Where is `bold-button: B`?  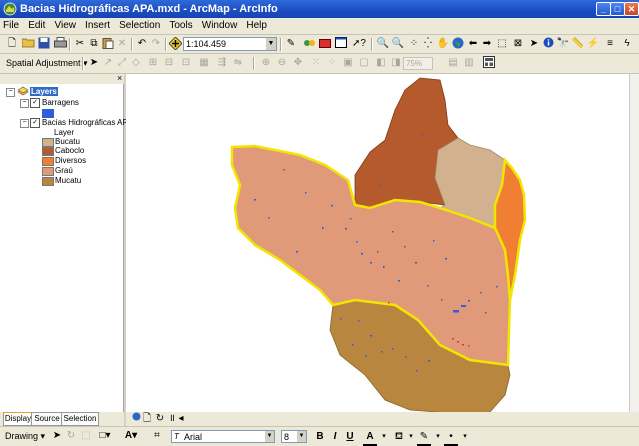 bold-button: B is located at coordinates (320, 437).